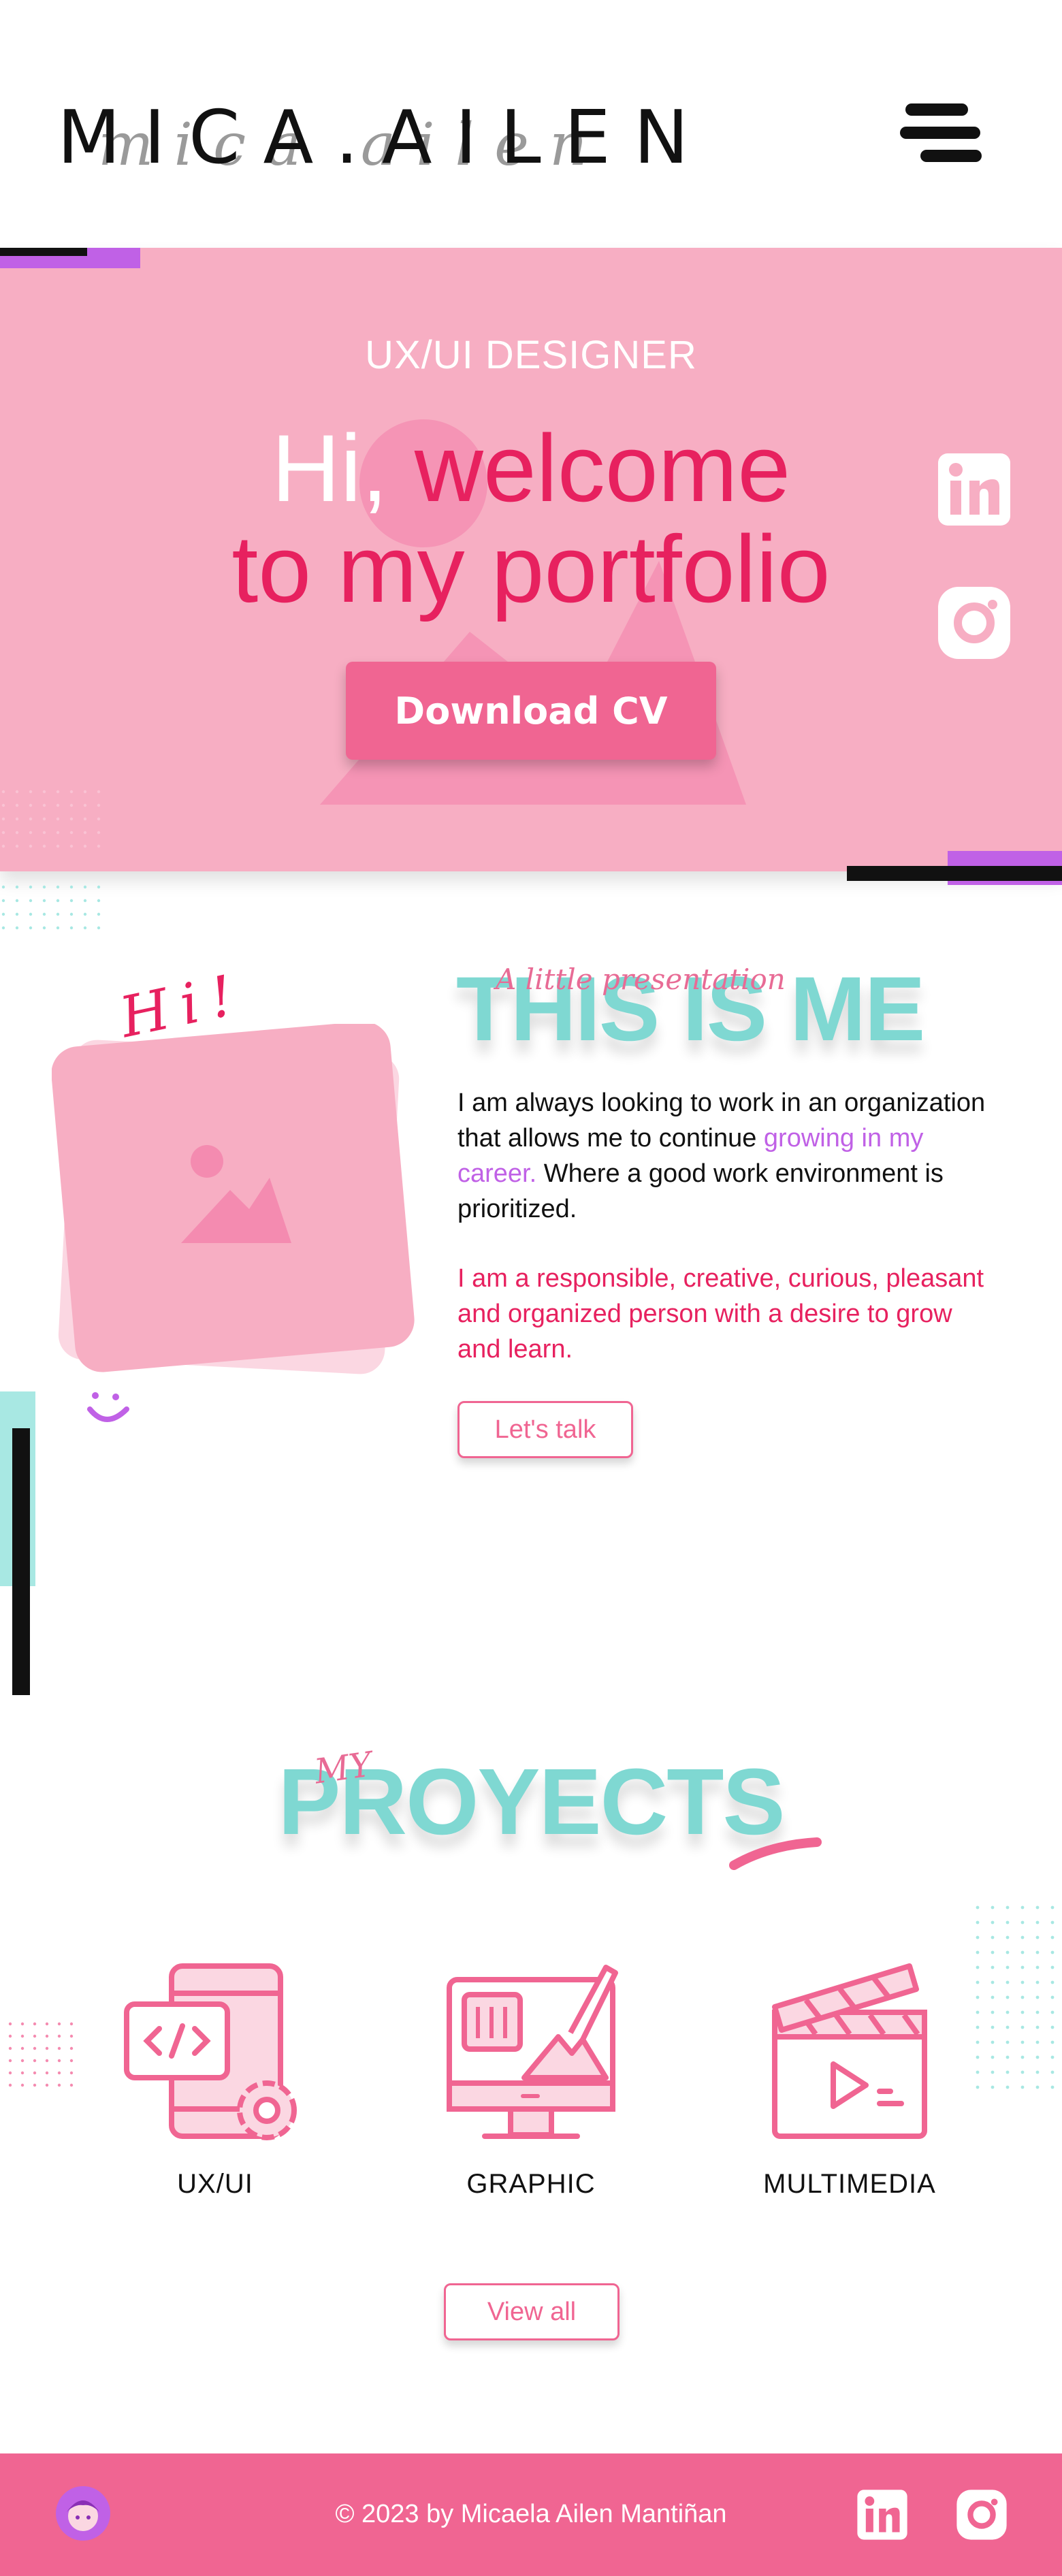 This screenshot has height=2576, width=1062. I want to click on hero-role: UX/UI DESIGNER, so click(531, 355).